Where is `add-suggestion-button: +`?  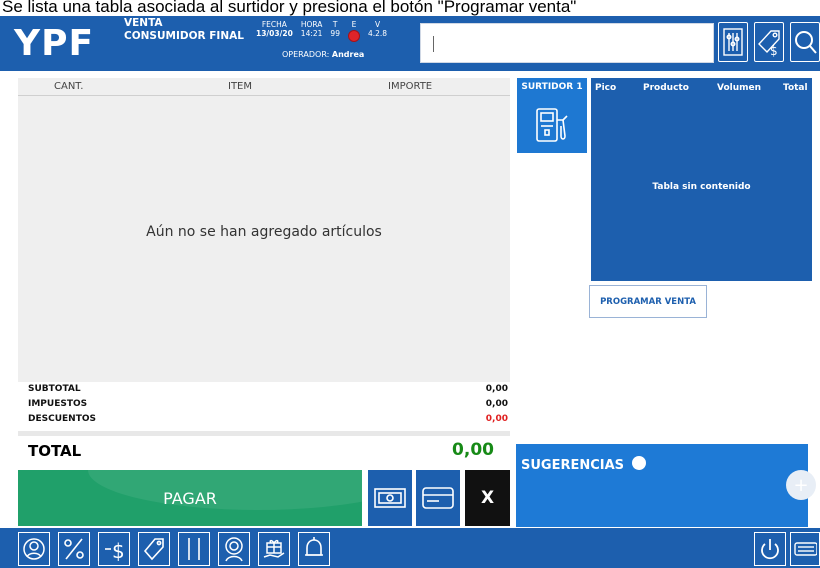
add-suggestion-button: + is located at coordinates (801, 485).